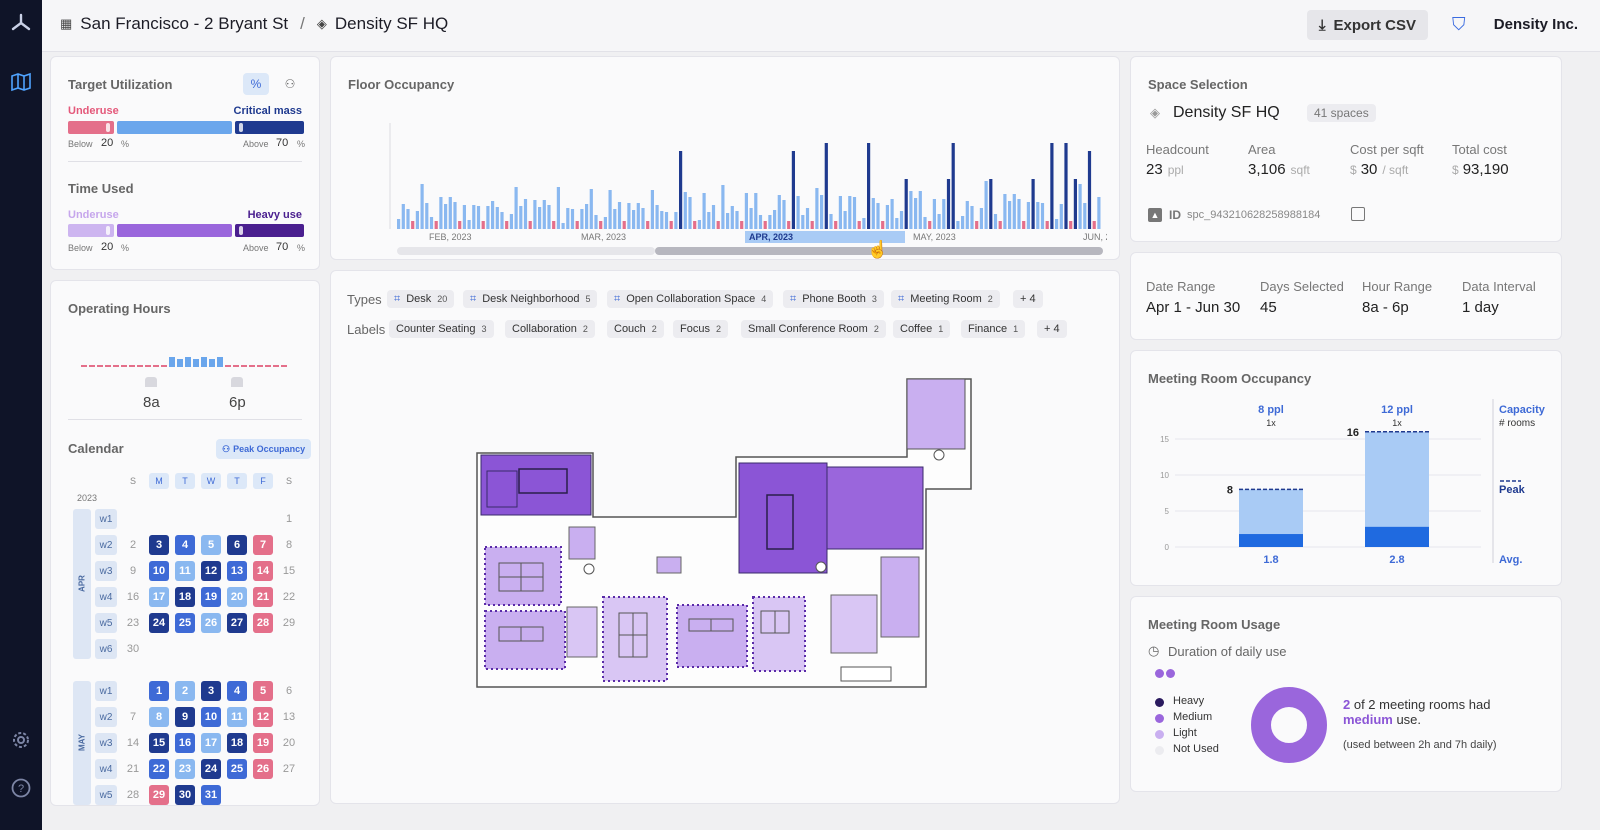 This screenshot has height=830, width=1600. What do you see at coordinates (1367, 25) in the screenshot?
I see `export-csv-button: ⤓ Export CSV` at bounding box center [1367, 25].